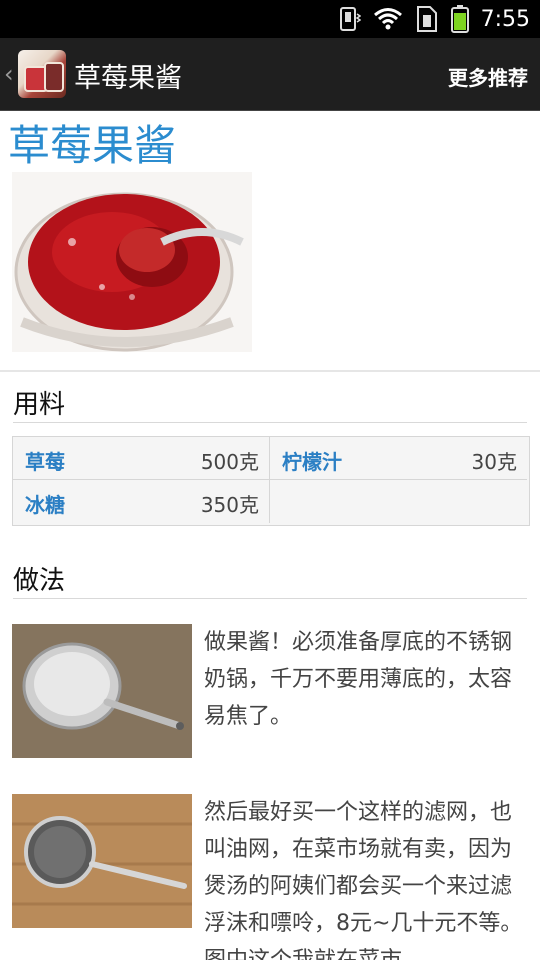 The width and height of the screenshot is (540, 960). Describe the element at coordinates (229, 505) in the screenshot. I see `ingredient-amount: 350克` at that location.